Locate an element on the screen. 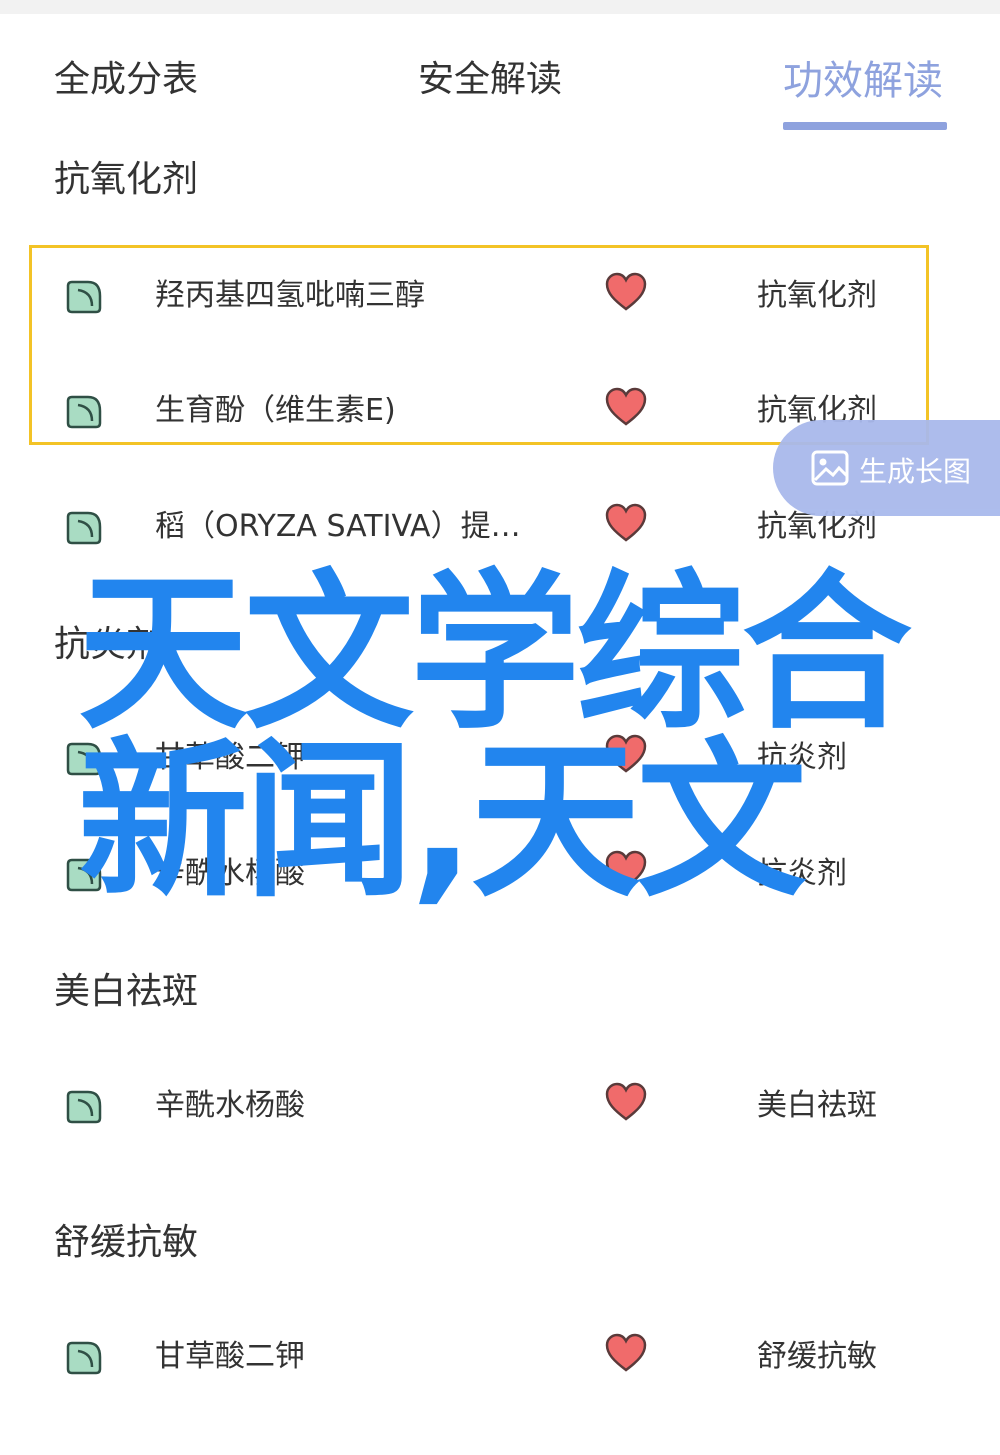 This screenshot has height=1455, width=1000. tab-safety: 安全解读 is located at coordinates (490, 76).